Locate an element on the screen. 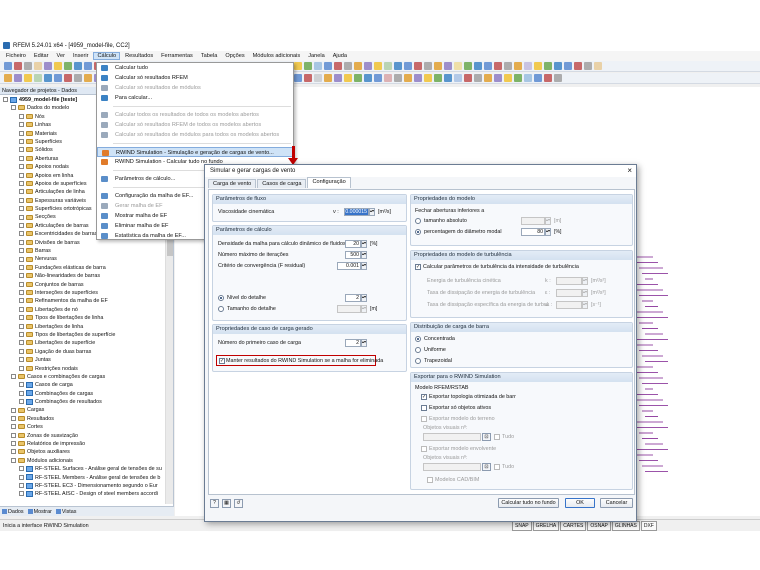 The image size is (760, 570). menu-item: Ver is located at coordinates (61, 56).